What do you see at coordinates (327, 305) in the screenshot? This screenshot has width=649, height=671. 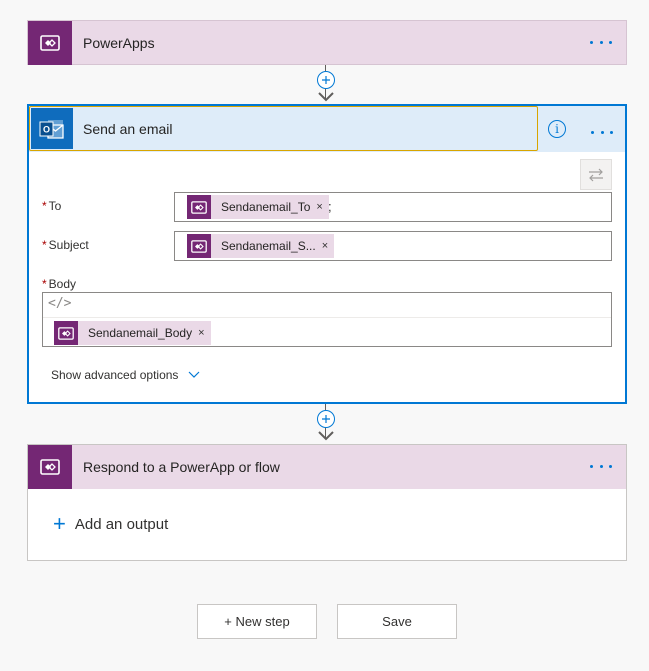 I see `body-toolbar: </>` at bounding box center [327, 305].